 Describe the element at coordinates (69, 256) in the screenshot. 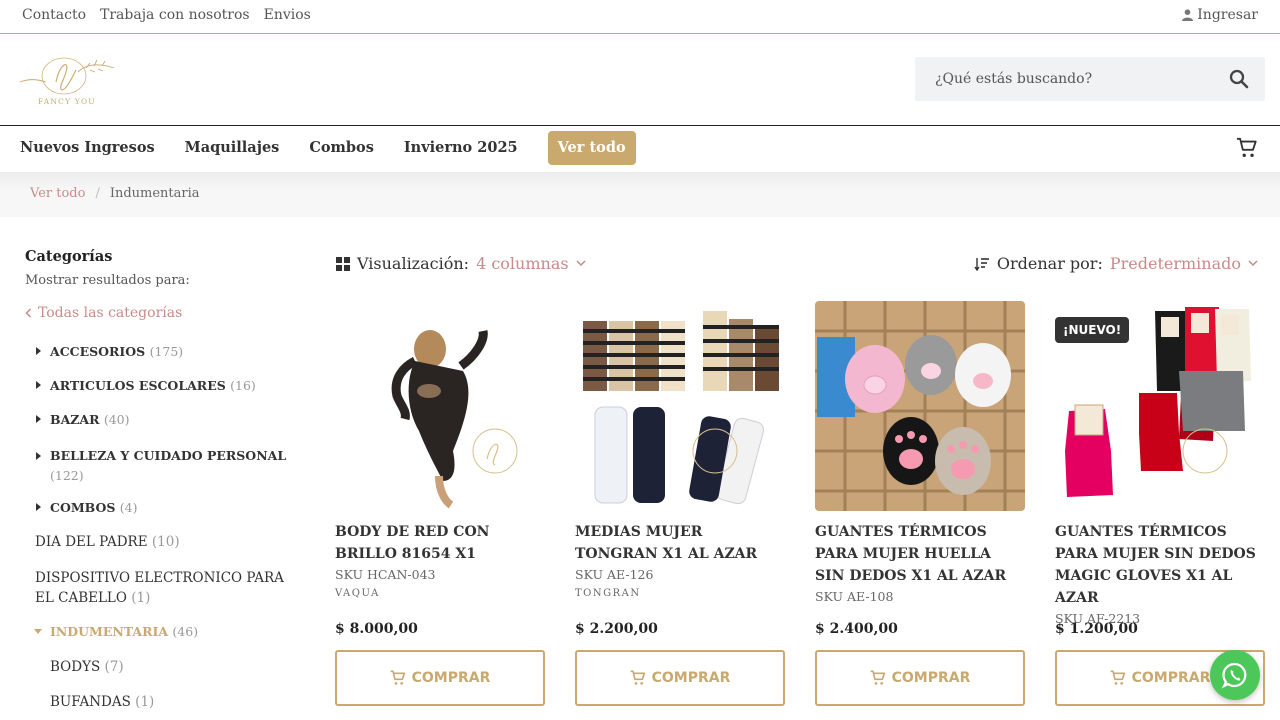

I see `sidebar-title: Categorías` at that location.